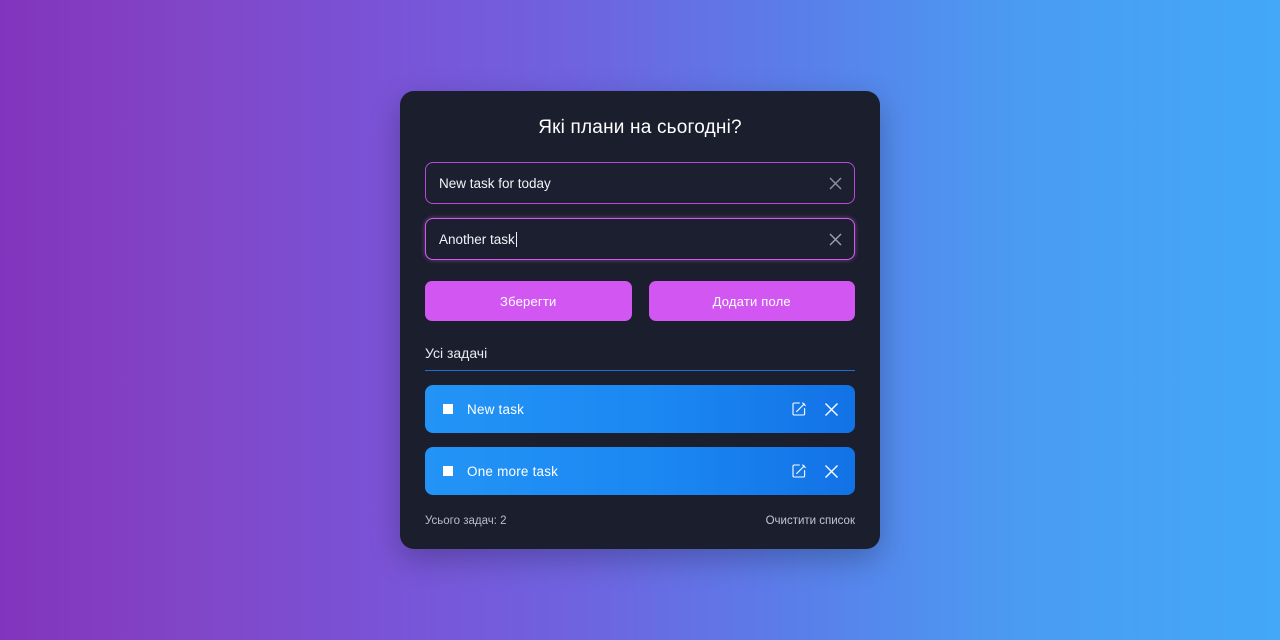 The width and height of the screenshot is (1280, 640). What do you see at coordinates (640, 409) in the screenshot?
I see `task-row: New task` at bounding box center [640, 409].